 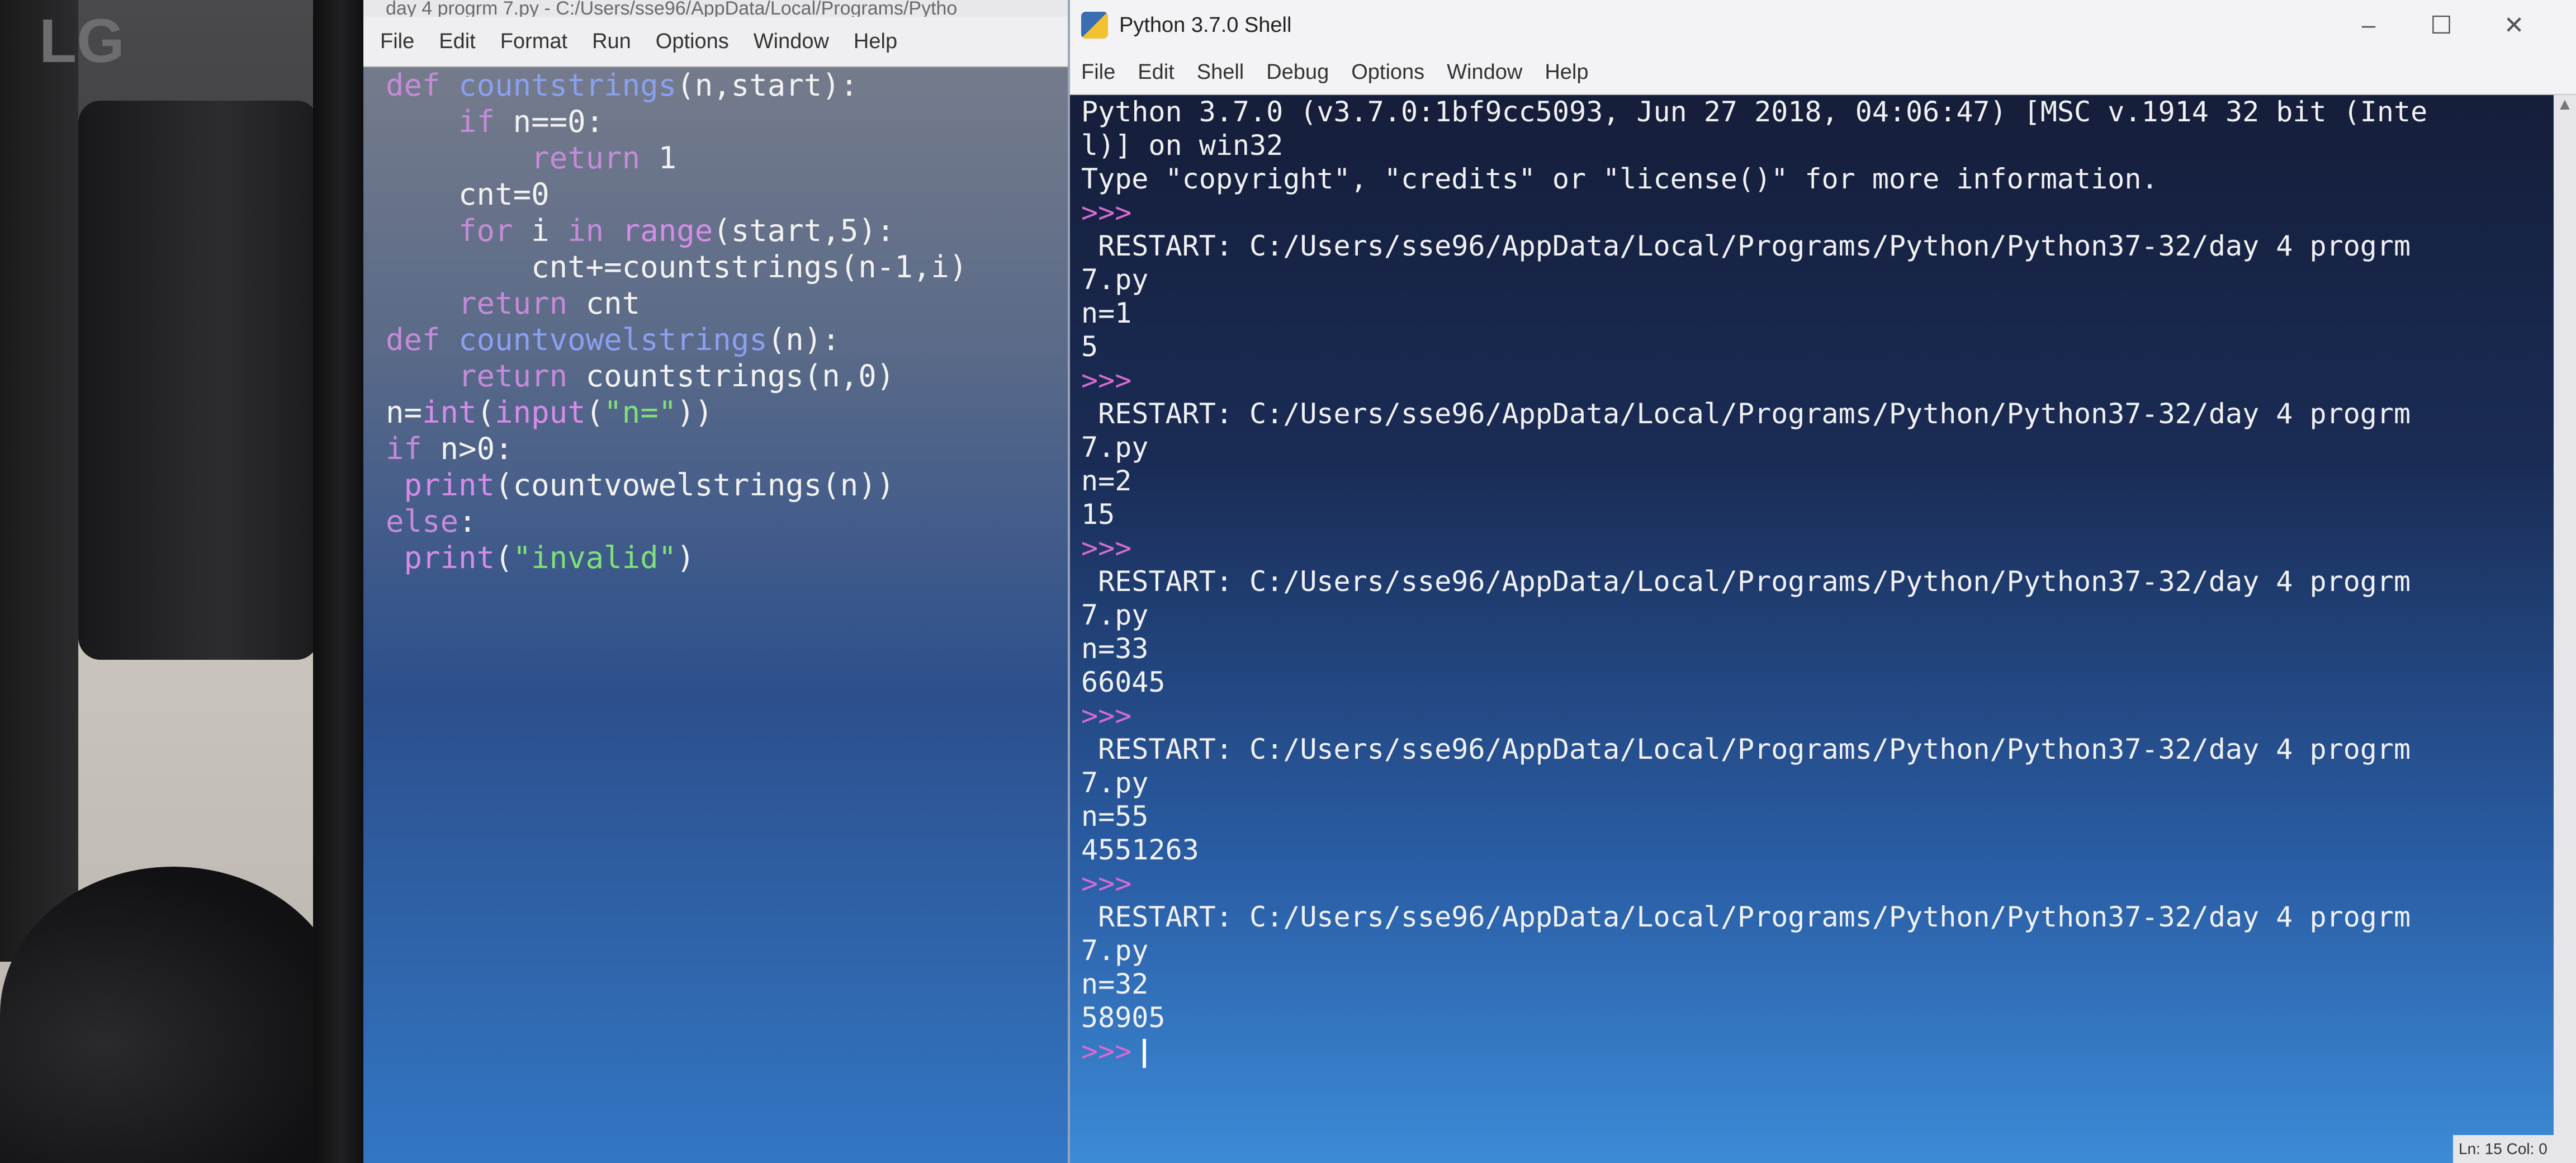 I want to click on console-line: 5, so click(x=1089, y=346).